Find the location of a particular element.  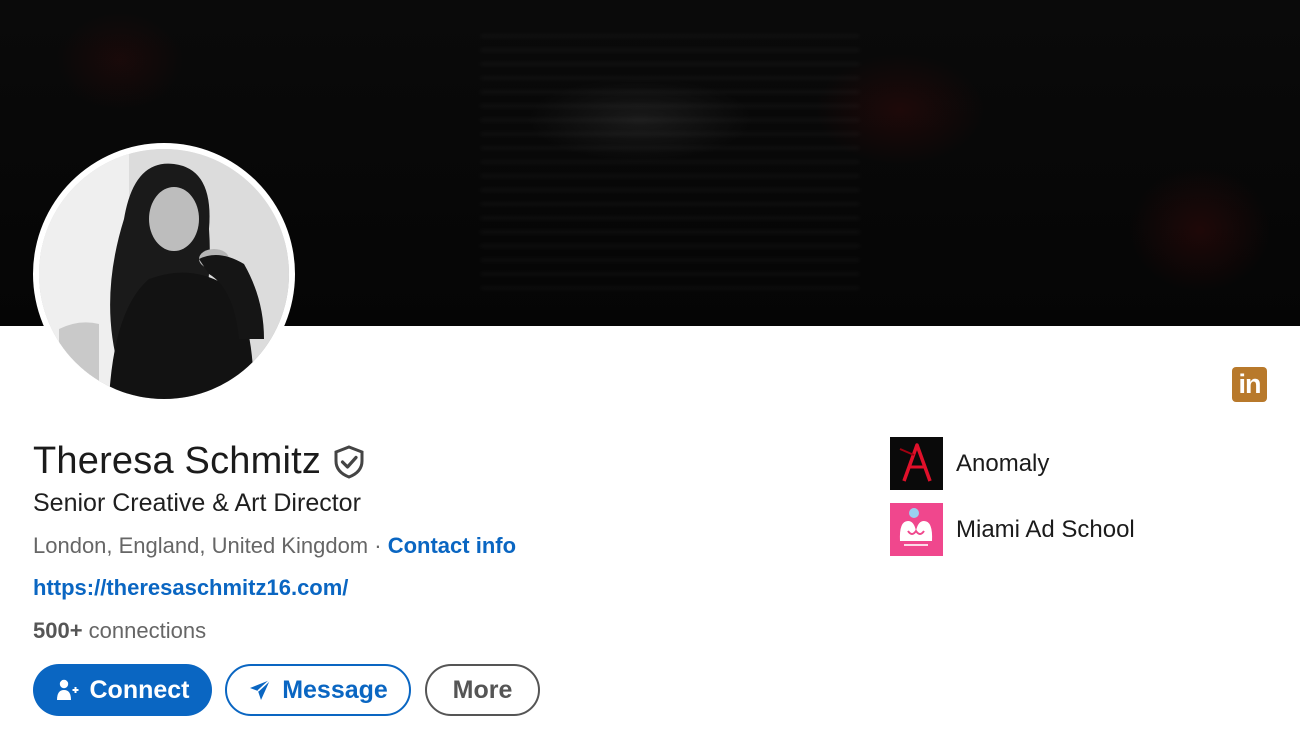

company-anomaly: Anomaly is located at coordinates (969, 463).